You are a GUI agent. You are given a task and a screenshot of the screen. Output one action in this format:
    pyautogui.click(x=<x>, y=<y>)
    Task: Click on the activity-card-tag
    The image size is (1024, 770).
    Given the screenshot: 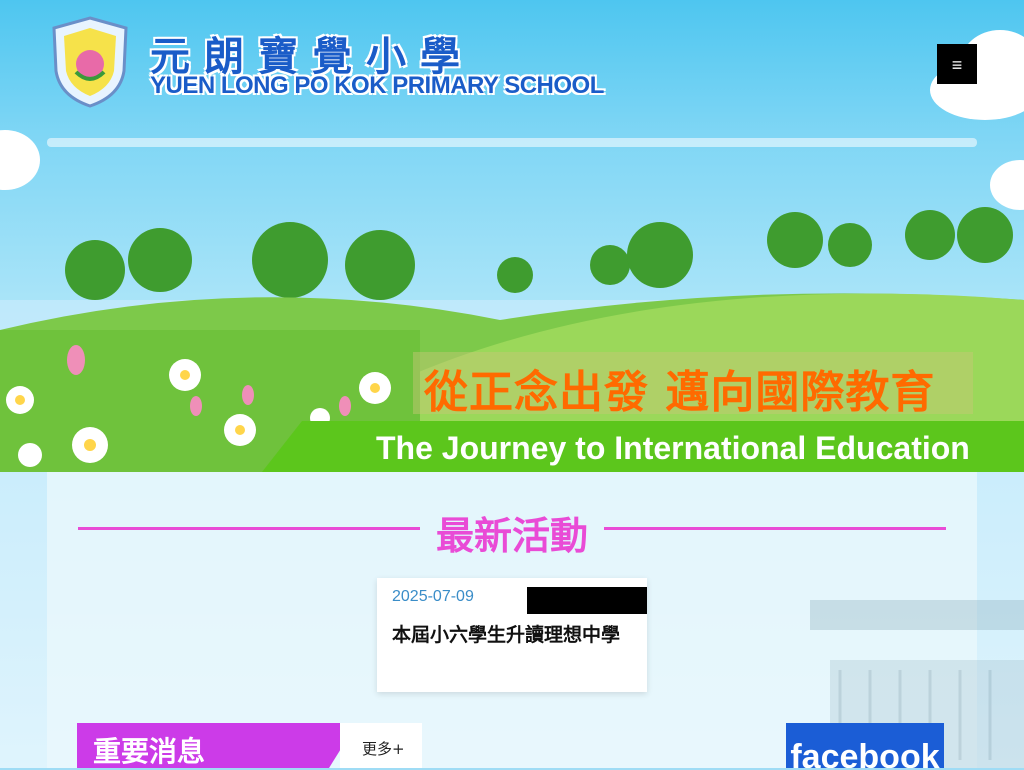 What is the action you would take?
    pyautogui.click(x=587, y=600)
    